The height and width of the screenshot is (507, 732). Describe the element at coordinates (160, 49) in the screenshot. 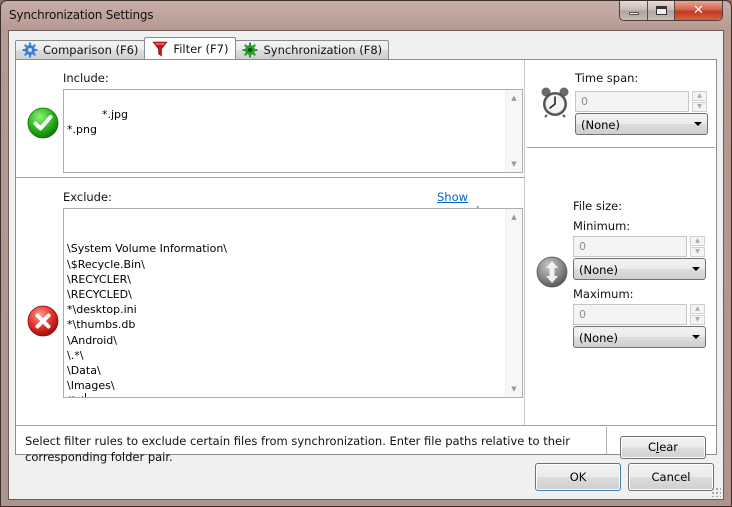

I see `funnel-icon` at that location.